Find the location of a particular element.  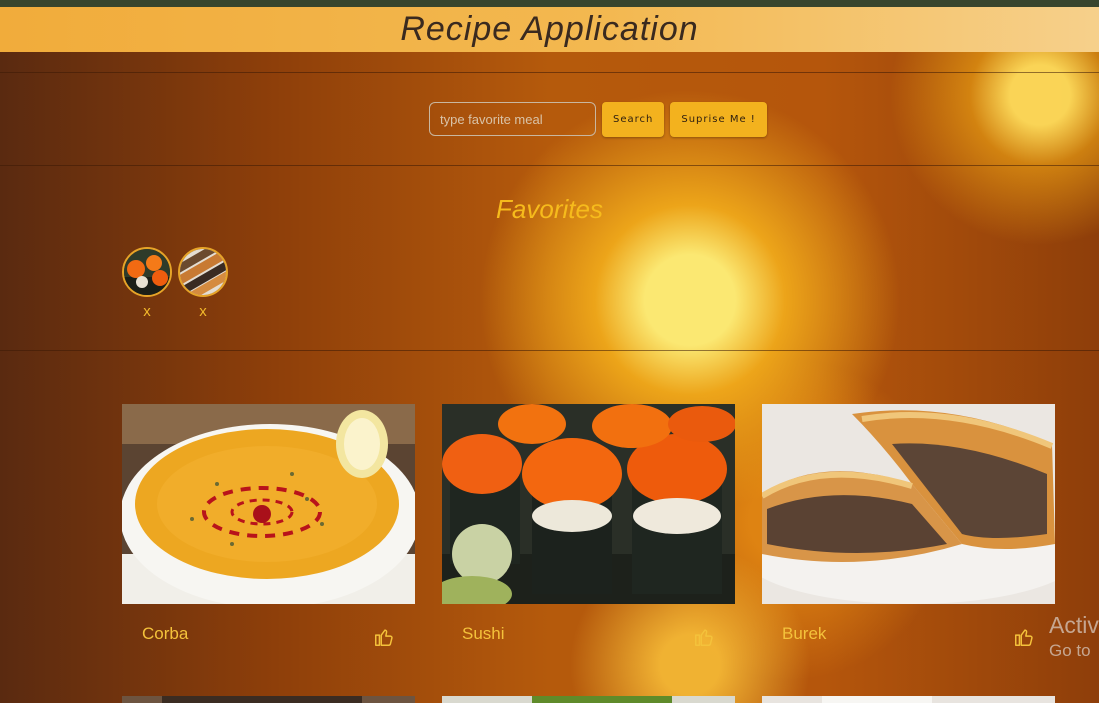

meal-name: Corba is located at coordinates (165, 633).